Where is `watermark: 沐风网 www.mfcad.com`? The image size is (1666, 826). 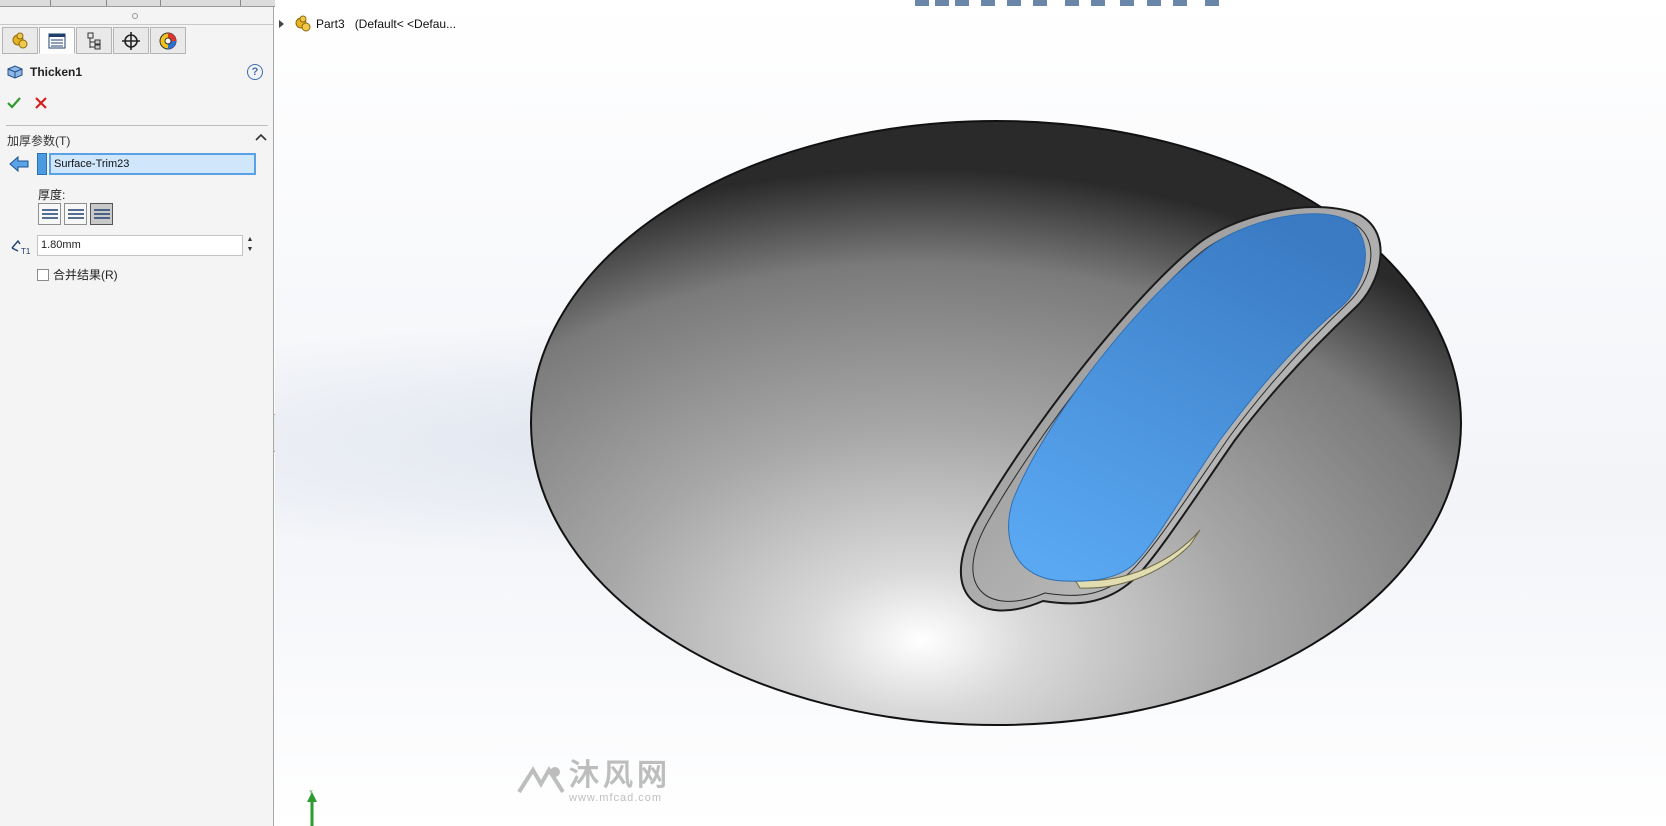
watermark: 沐风网 www.mfcad.com is located at coordinates (593, 782).